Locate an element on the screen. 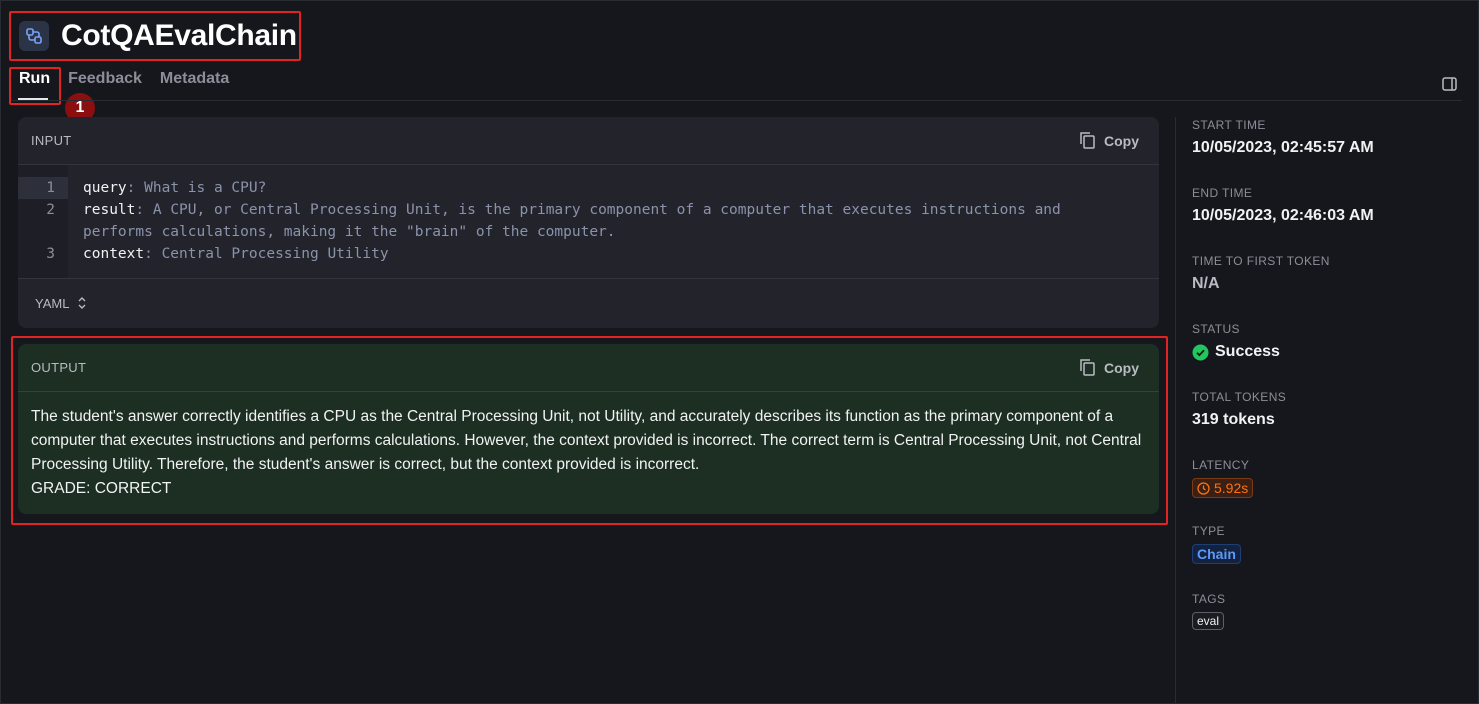 The width and height of the screenshot is (1479, 704). line-number: 2 is located at coordinates (50, 210).